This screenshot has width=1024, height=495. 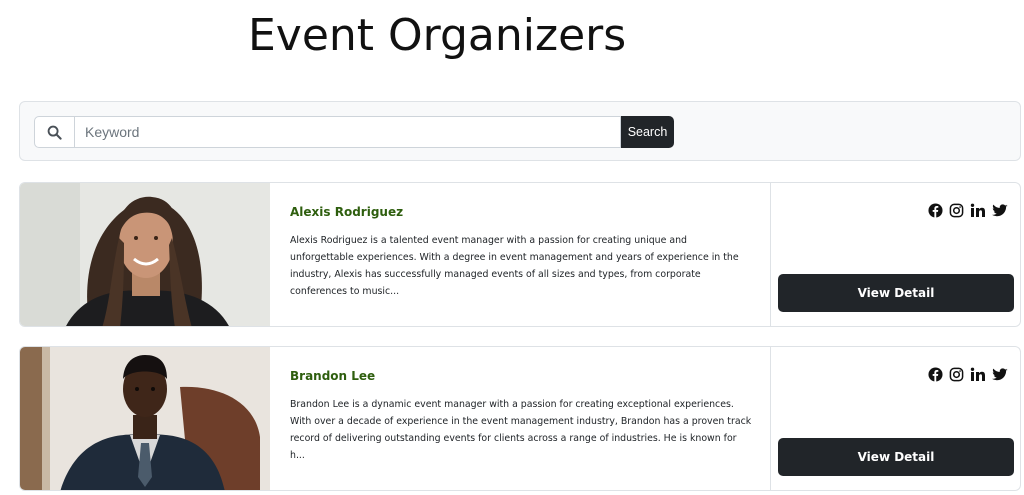 I want to click on search-icon, so click(x=54, y=132).